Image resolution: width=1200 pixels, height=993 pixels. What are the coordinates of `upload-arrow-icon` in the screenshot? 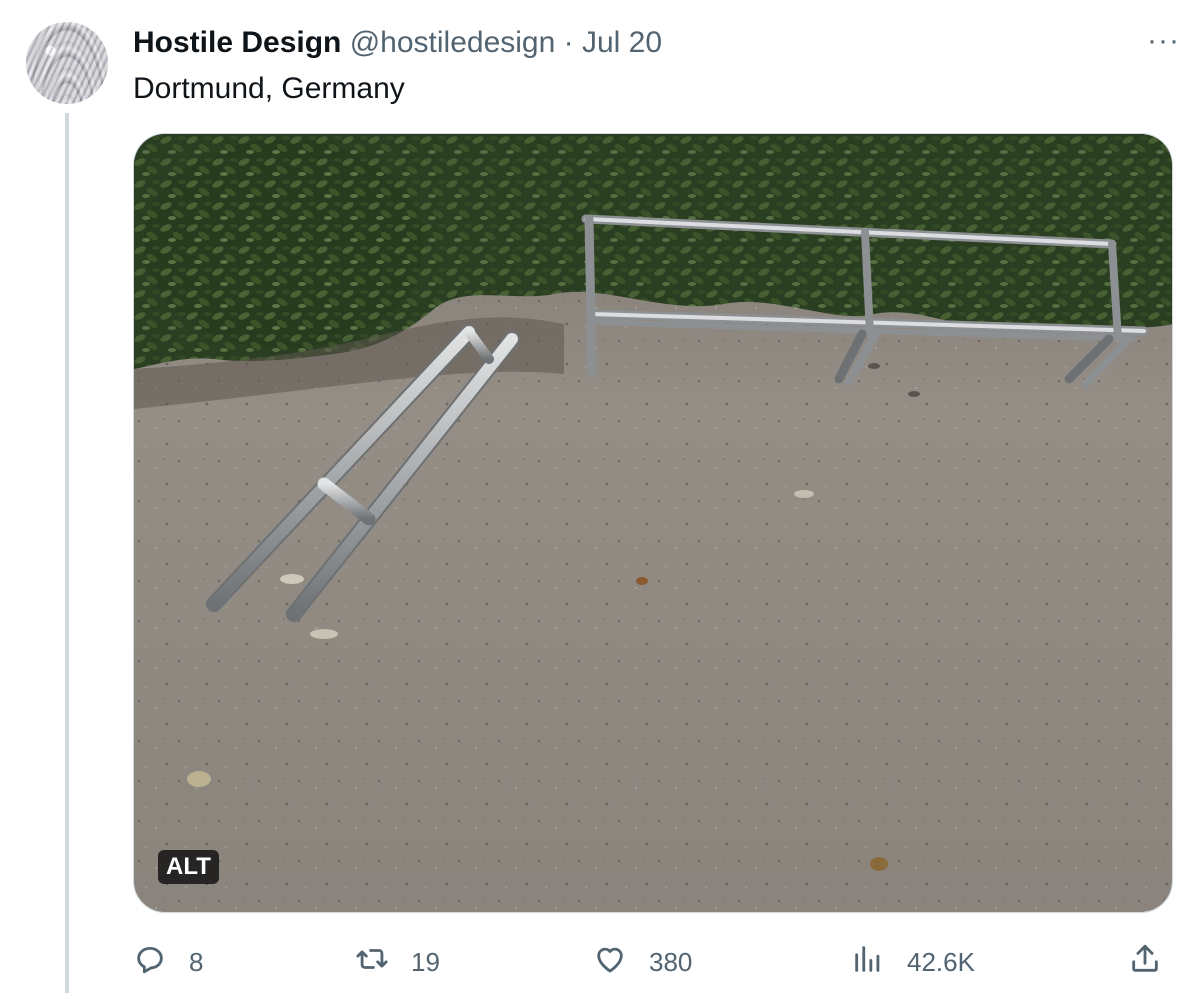 It's located at (1145, 962).